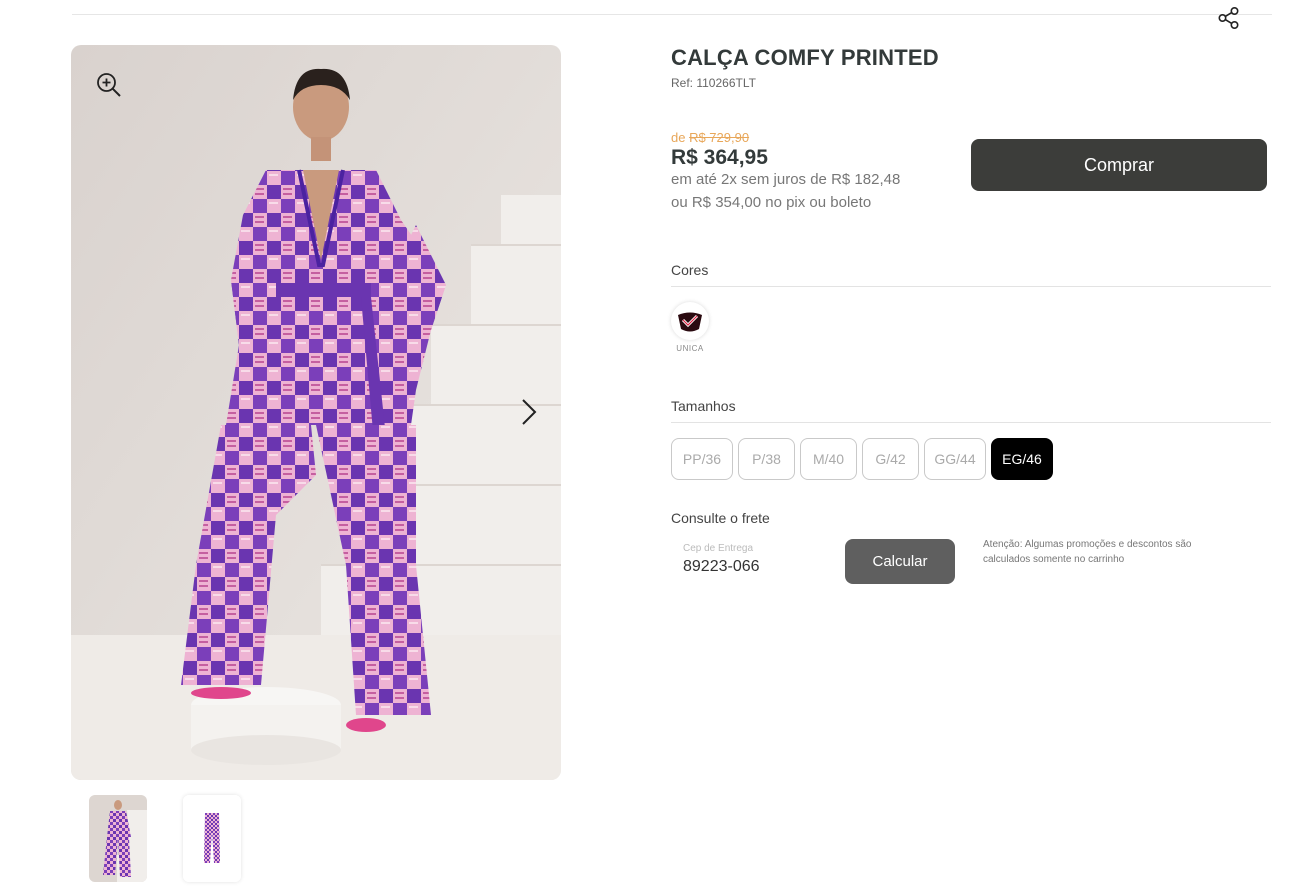 The width and height of the screenshot is (1311, 894). What do you see at coordinates (719, 157) in the screenshot?
I see `current-price: R$ 364,95` at bounding box center [719, 157].